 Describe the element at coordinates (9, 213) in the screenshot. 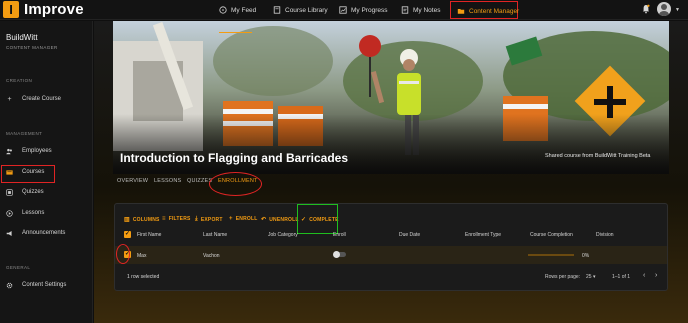

I see `play-icon` at that location.